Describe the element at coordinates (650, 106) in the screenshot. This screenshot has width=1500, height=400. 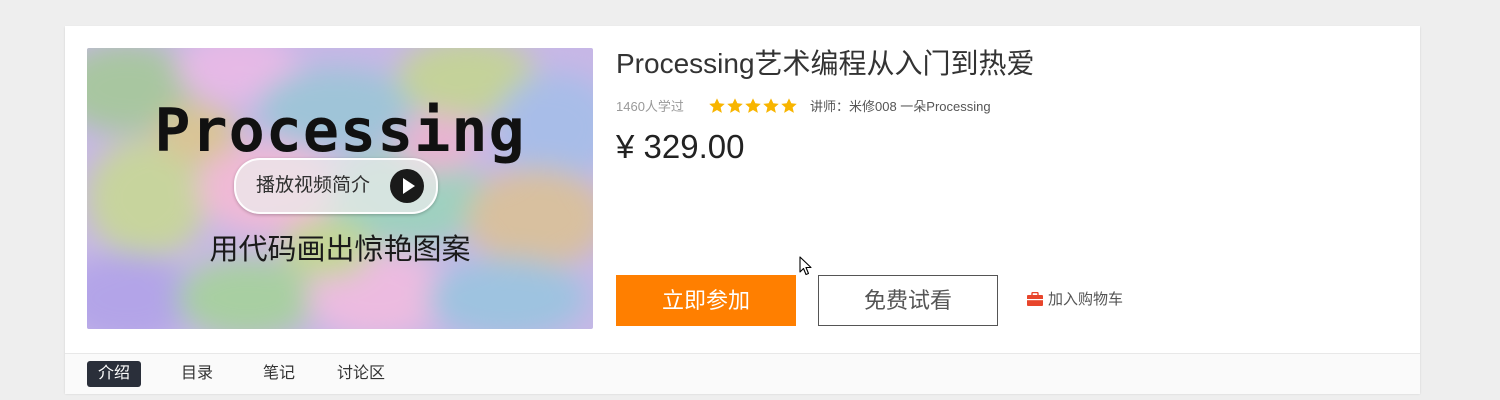
I see `learner-count: 1460人学过` at that location.